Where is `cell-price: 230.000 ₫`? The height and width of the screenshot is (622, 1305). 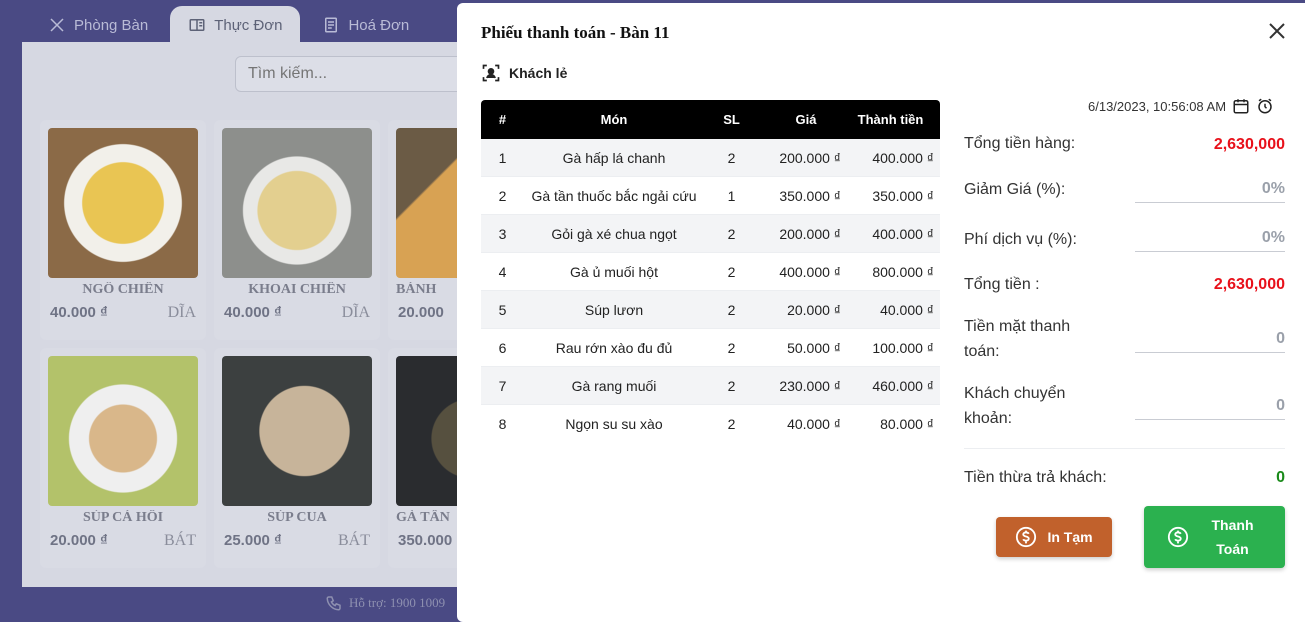
cell-price: 230.000 ₫ is located at coordinates (810, 385).